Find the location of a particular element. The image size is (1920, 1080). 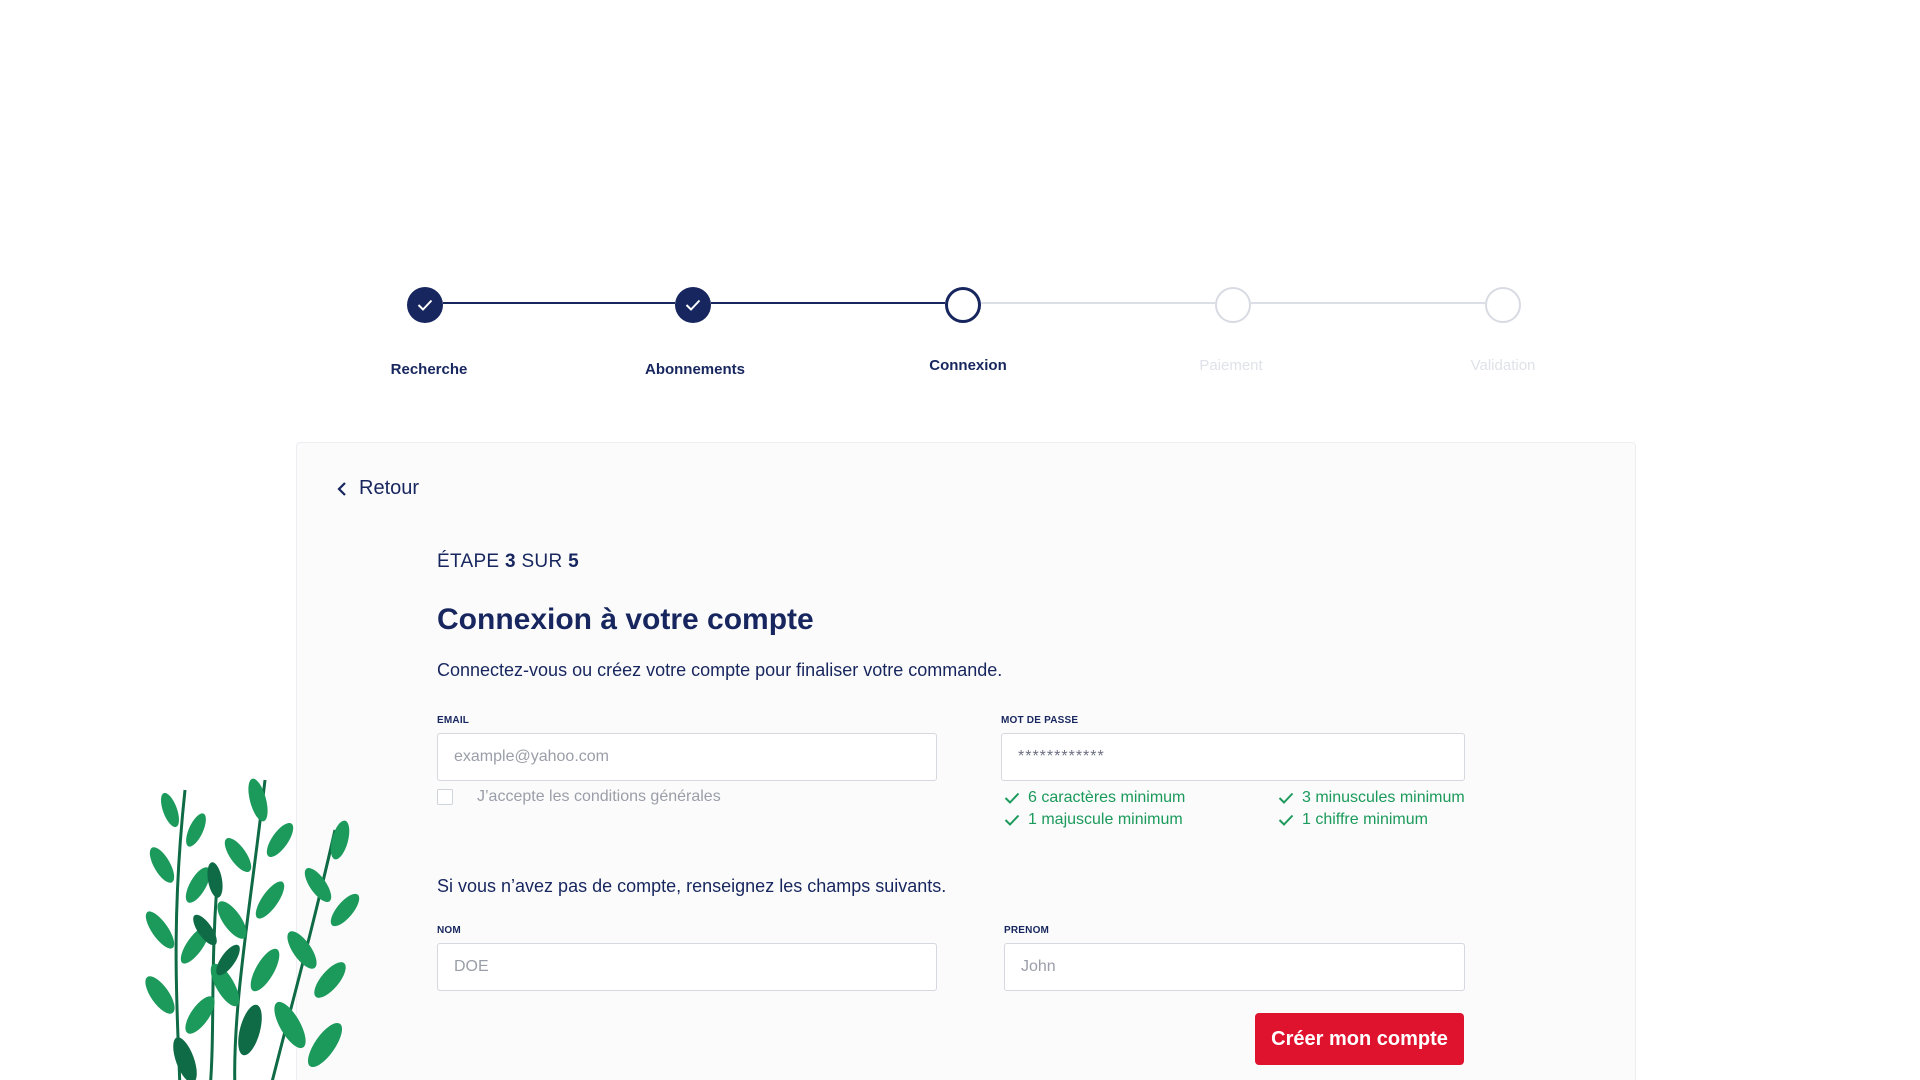

prenom-input is located at coordinates (1234, 967).